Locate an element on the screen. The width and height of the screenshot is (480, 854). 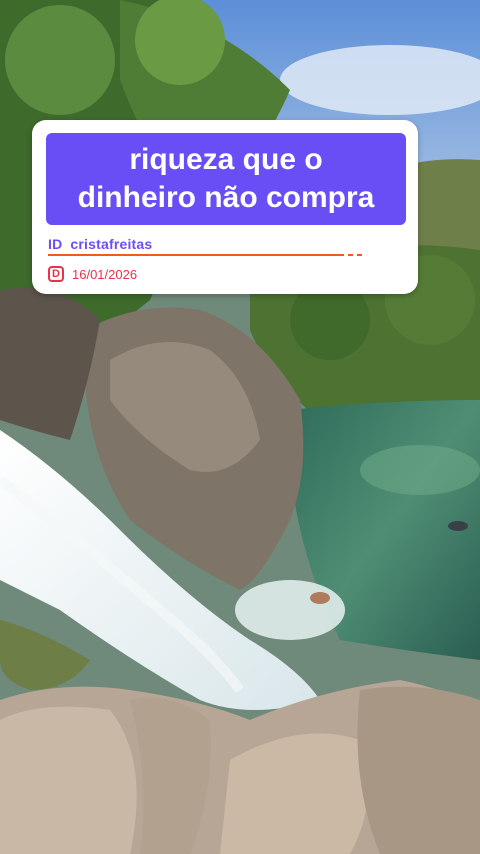
username: cristafreitas is located at coordinates (111, 244).